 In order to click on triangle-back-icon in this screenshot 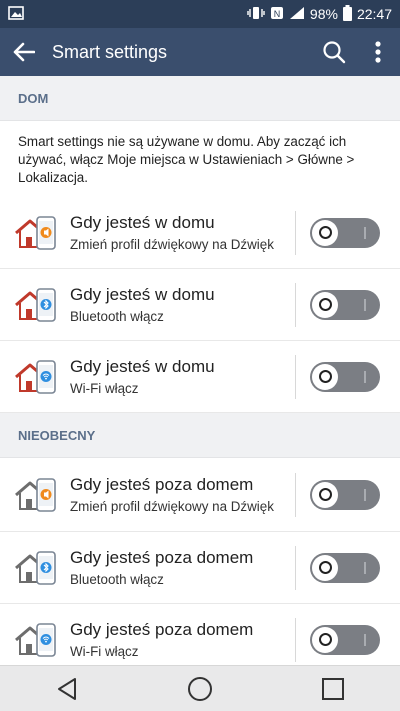, I will do `click(66, 688)`.